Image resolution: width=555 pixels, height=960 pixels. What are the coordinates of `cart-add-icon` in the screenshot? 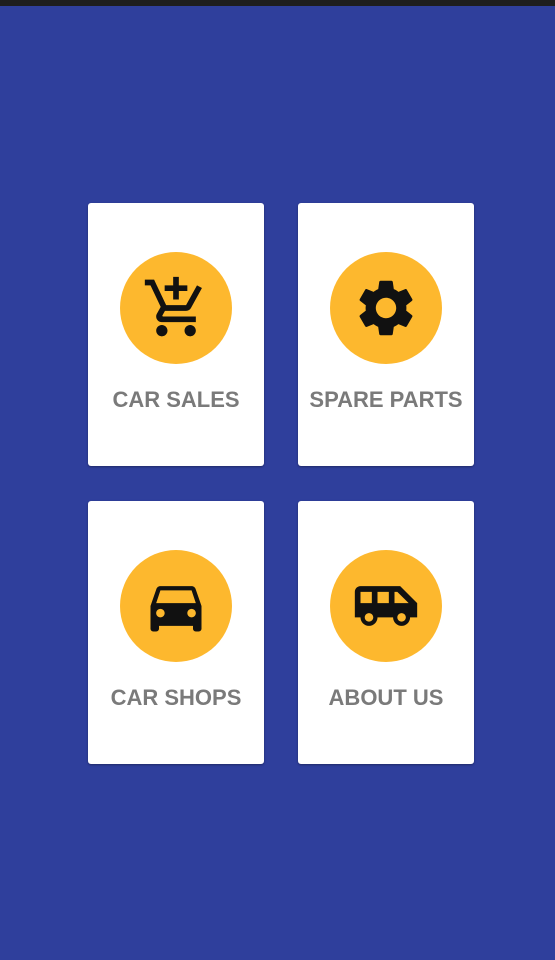 It's located at (173, 306).